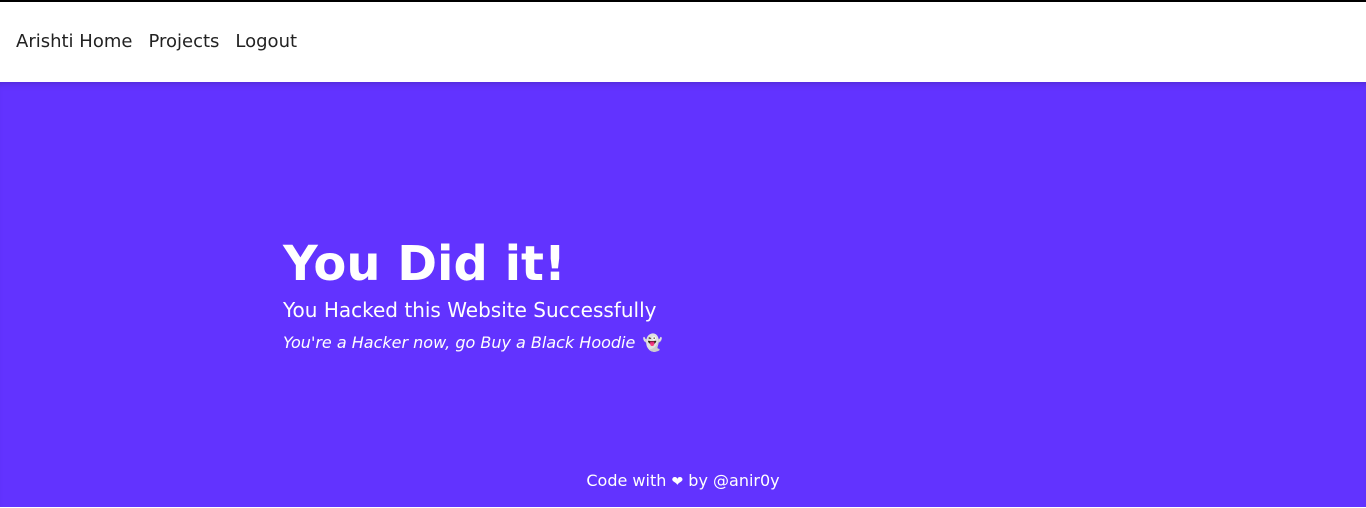  I want to click on nav-link-logout: Logout, so click(266, 42).